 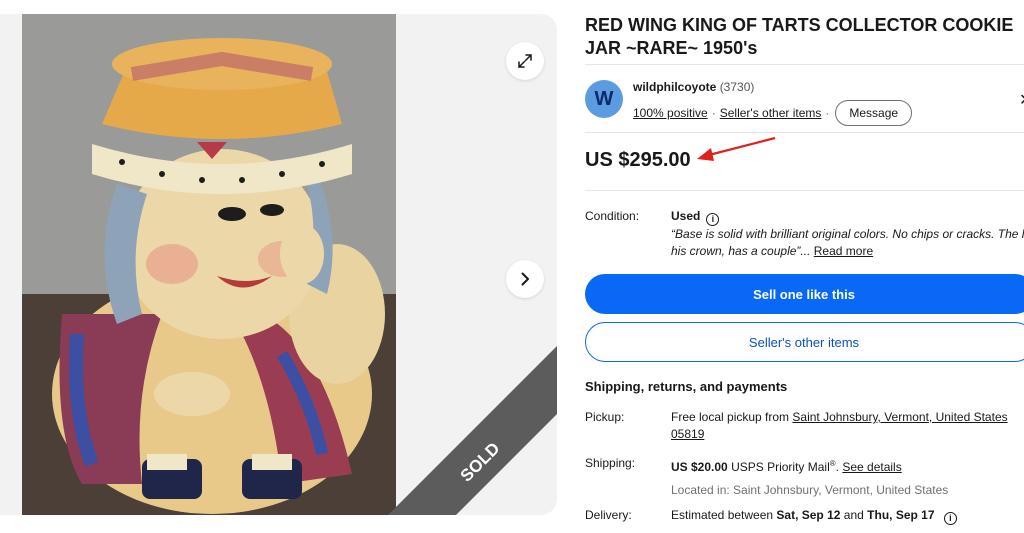 I want to click on message-button: Message, so click(x=874, y=113).